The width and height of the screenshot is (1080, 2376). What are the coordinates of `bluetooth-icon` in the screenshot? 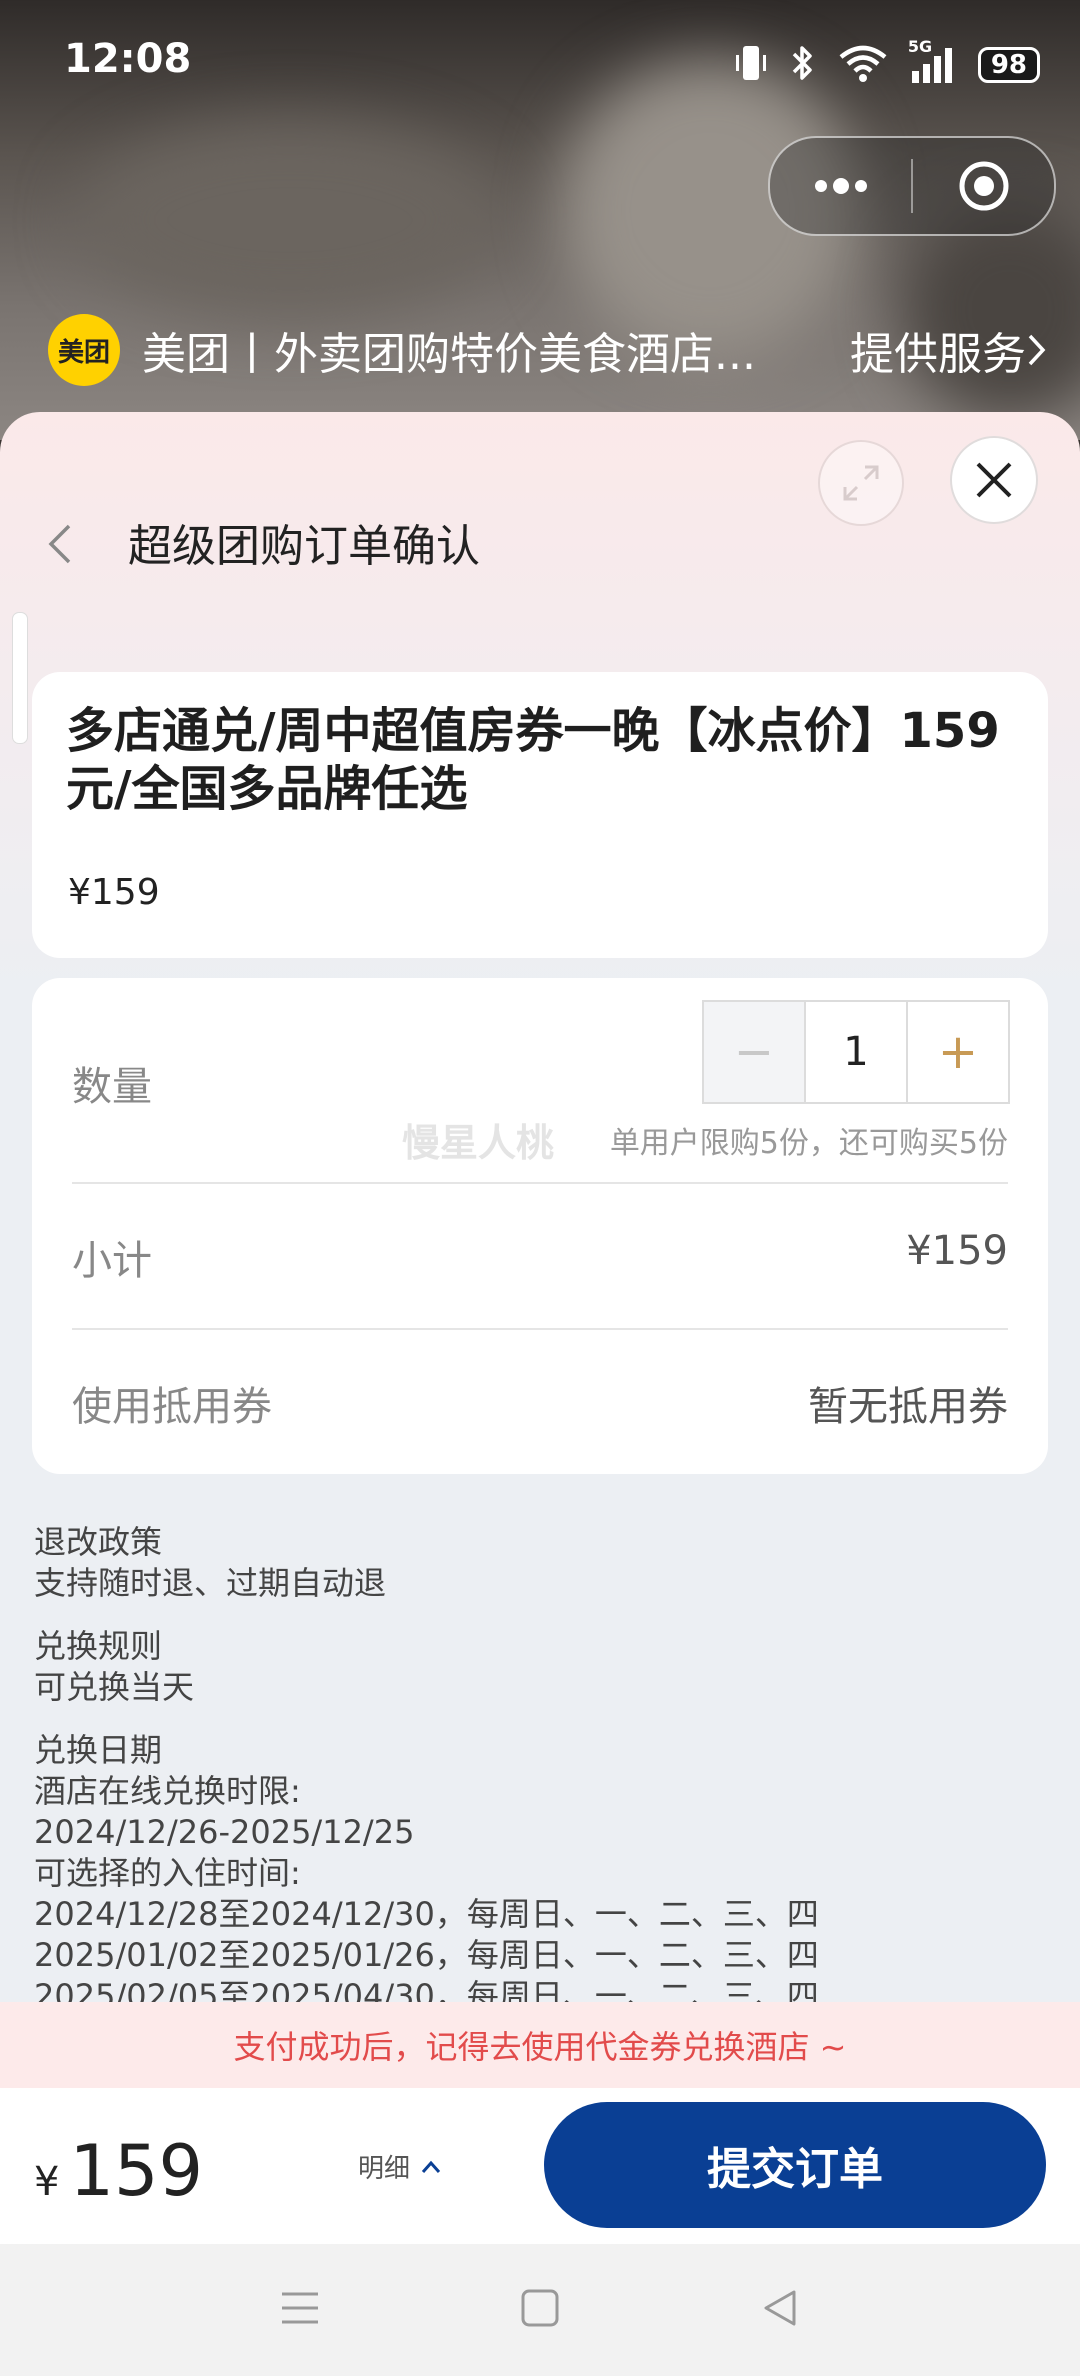 It's located at (803, 65).